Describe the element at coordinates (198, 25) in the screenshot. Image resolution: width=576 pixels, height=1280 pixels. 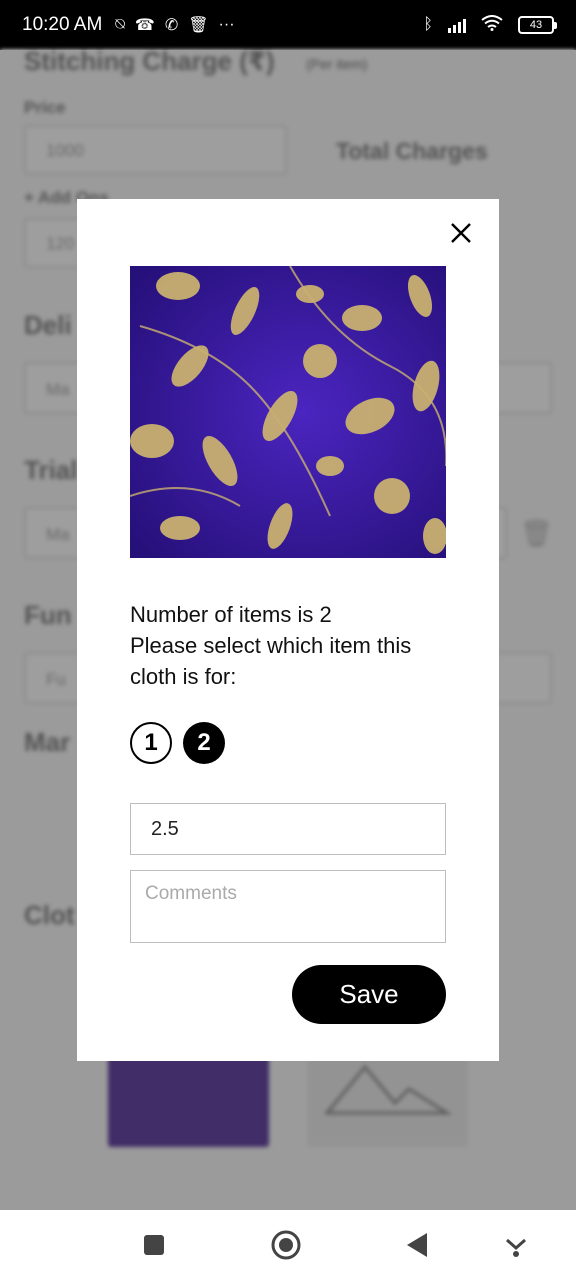
I see `trash-notification-icon: 🗑` at that location.